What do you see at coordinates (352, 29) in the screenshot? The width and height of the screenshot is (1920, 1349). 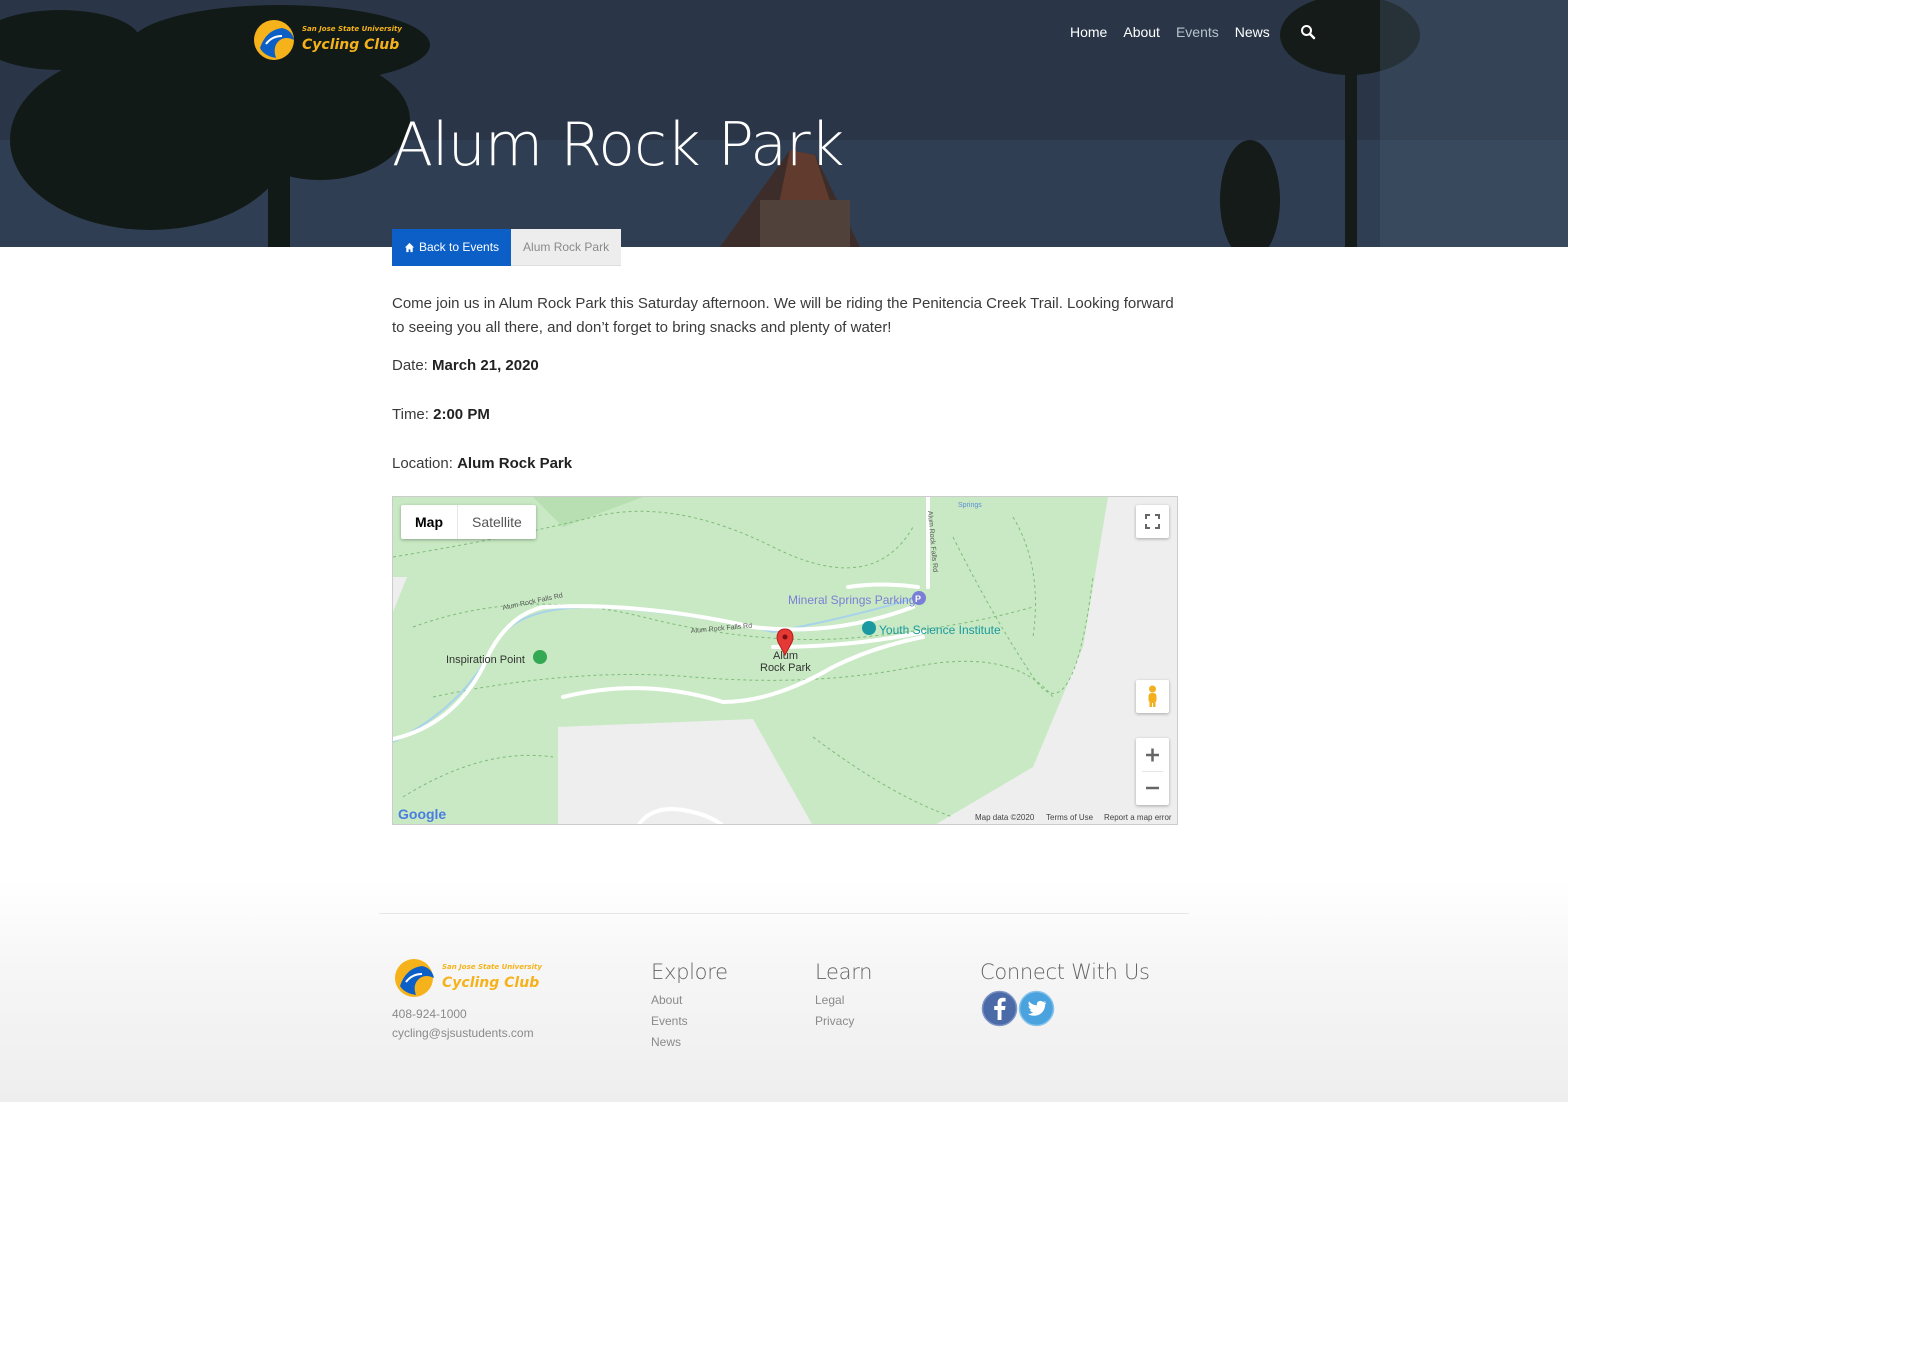 I see `logo-subtitle: San Jose State University` at bounding box center [352, 29].